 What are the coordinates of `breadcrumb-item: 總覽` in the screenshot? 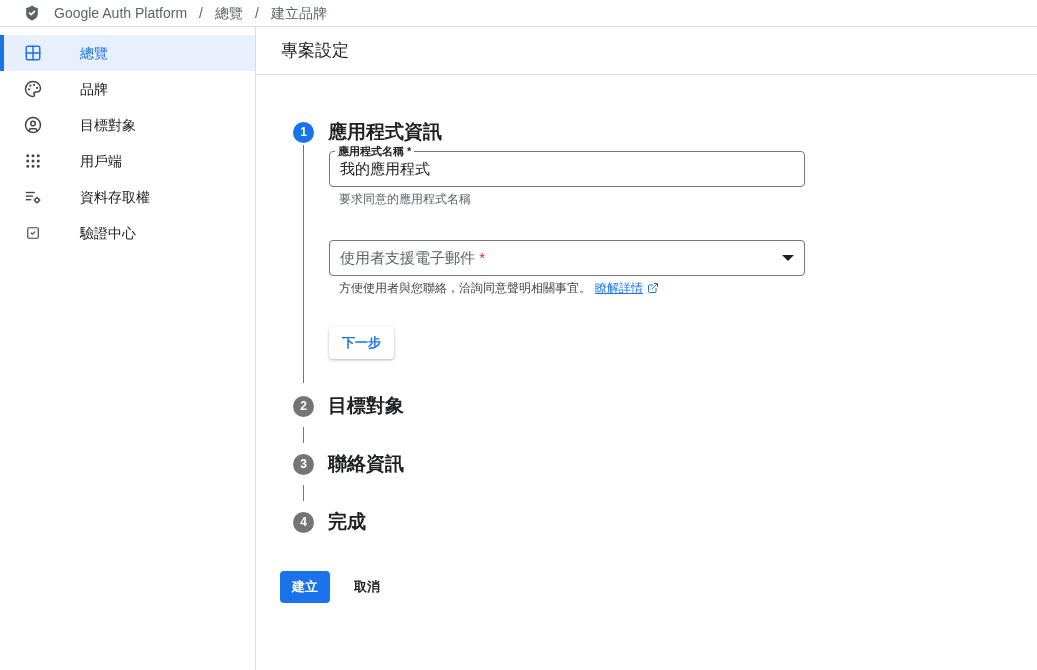 It's located at (228, 13).